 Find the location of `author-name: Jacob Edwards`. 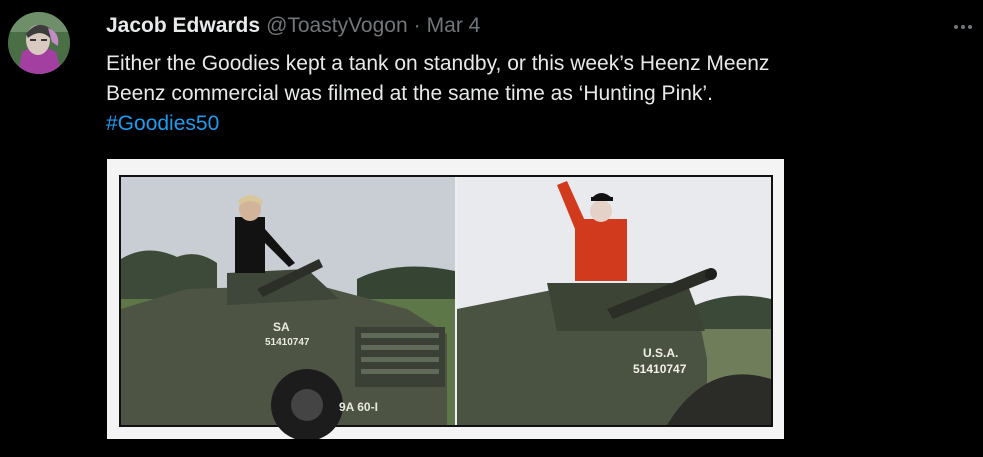

author-name: Jacob Edwards is located at coordinates (183, 26).